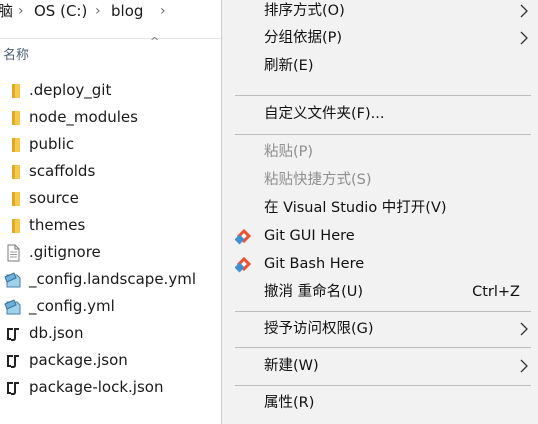 Image resolution: width=538 pixels, height=424 pixels. What do you see at coordinates (380, 264) in the screenshot?
I see `menu-item-git-bash: Git Bash Here` at bounding box center [380, 264].